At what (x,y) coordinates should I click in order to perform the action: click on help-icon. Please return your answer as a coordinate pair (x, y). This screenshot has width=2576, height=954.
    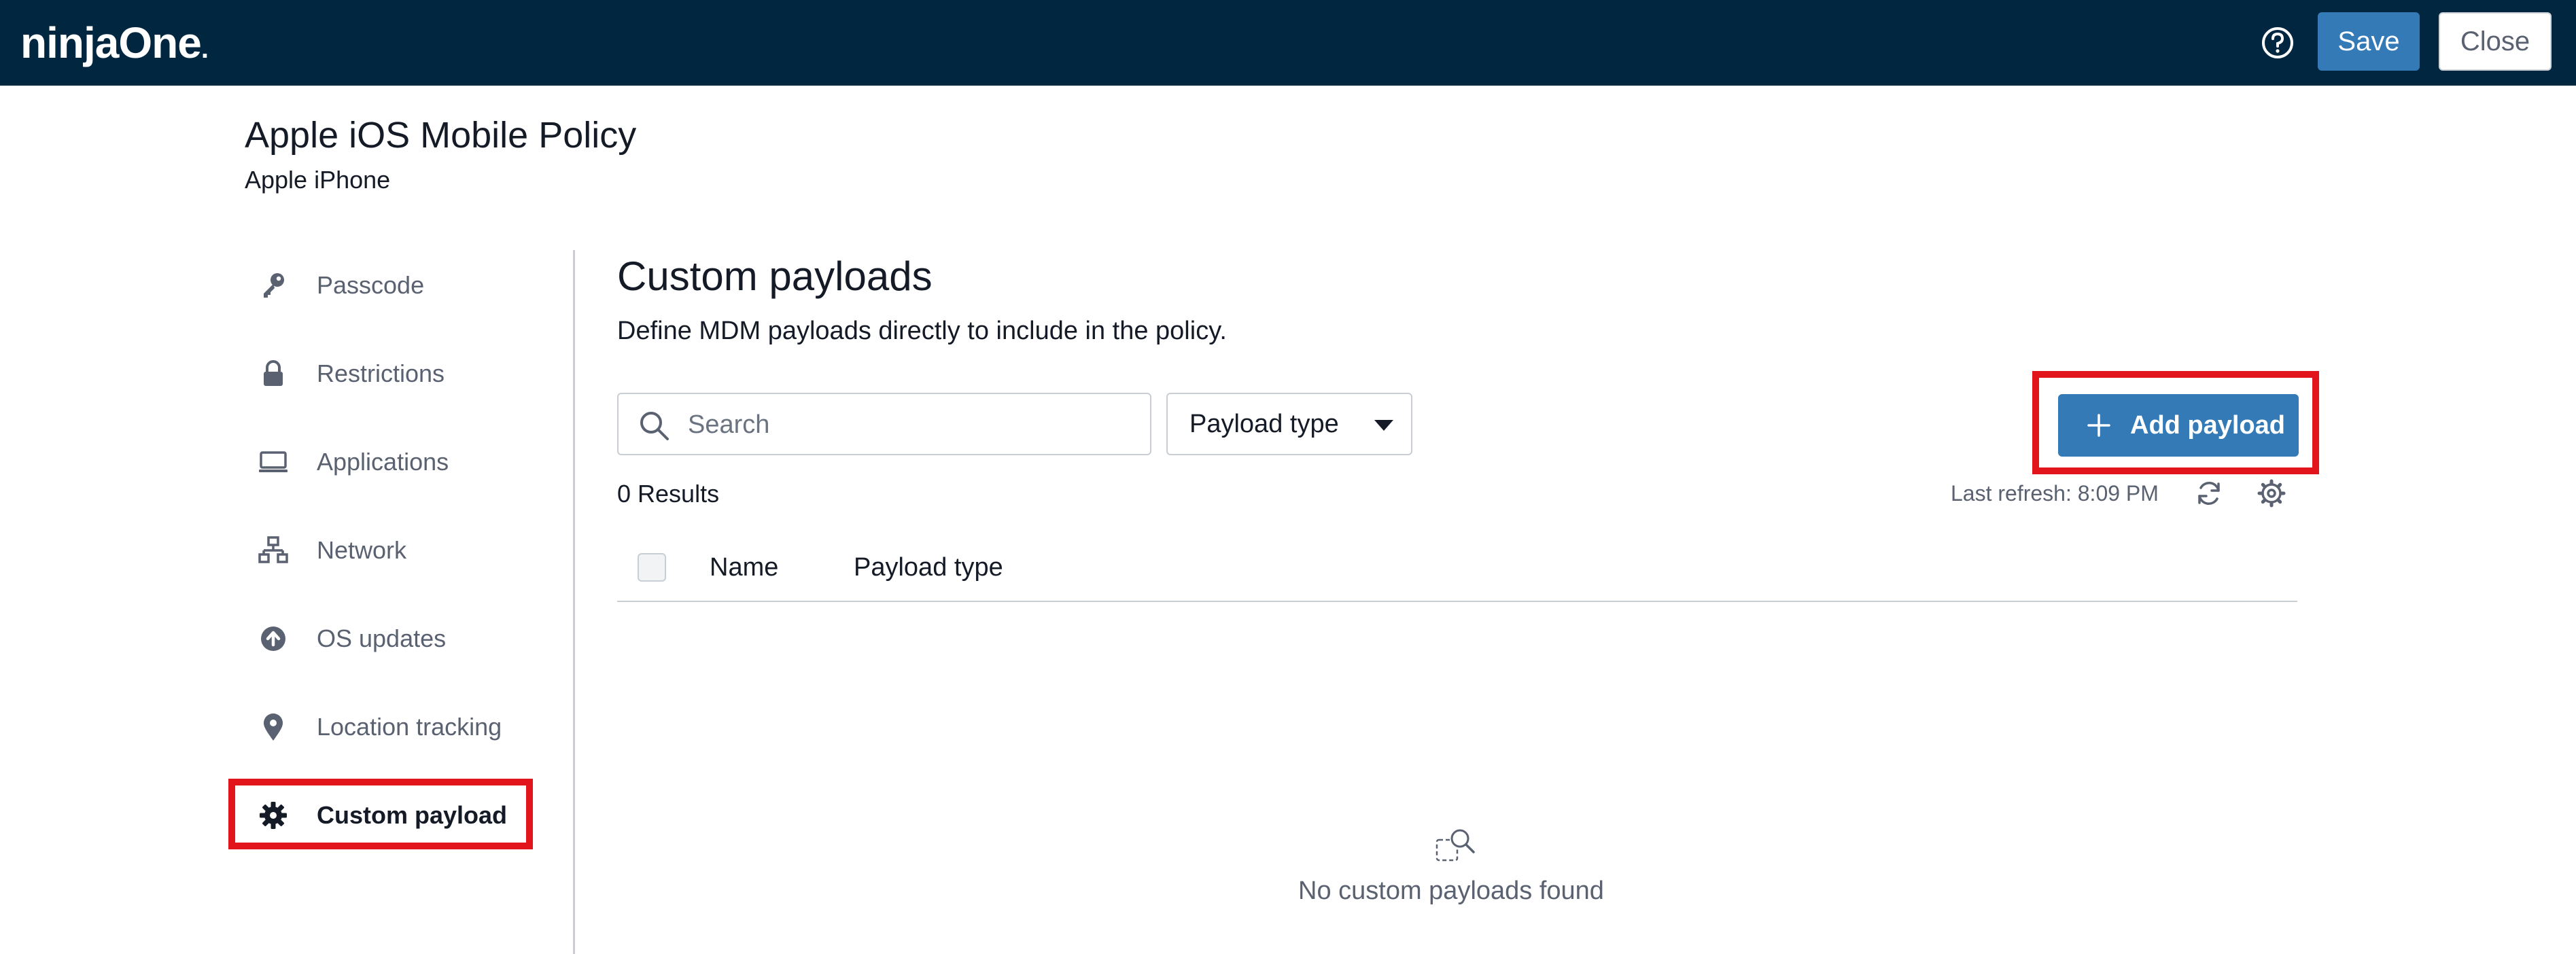
    Looking at the image, I should click on (2277, 42).